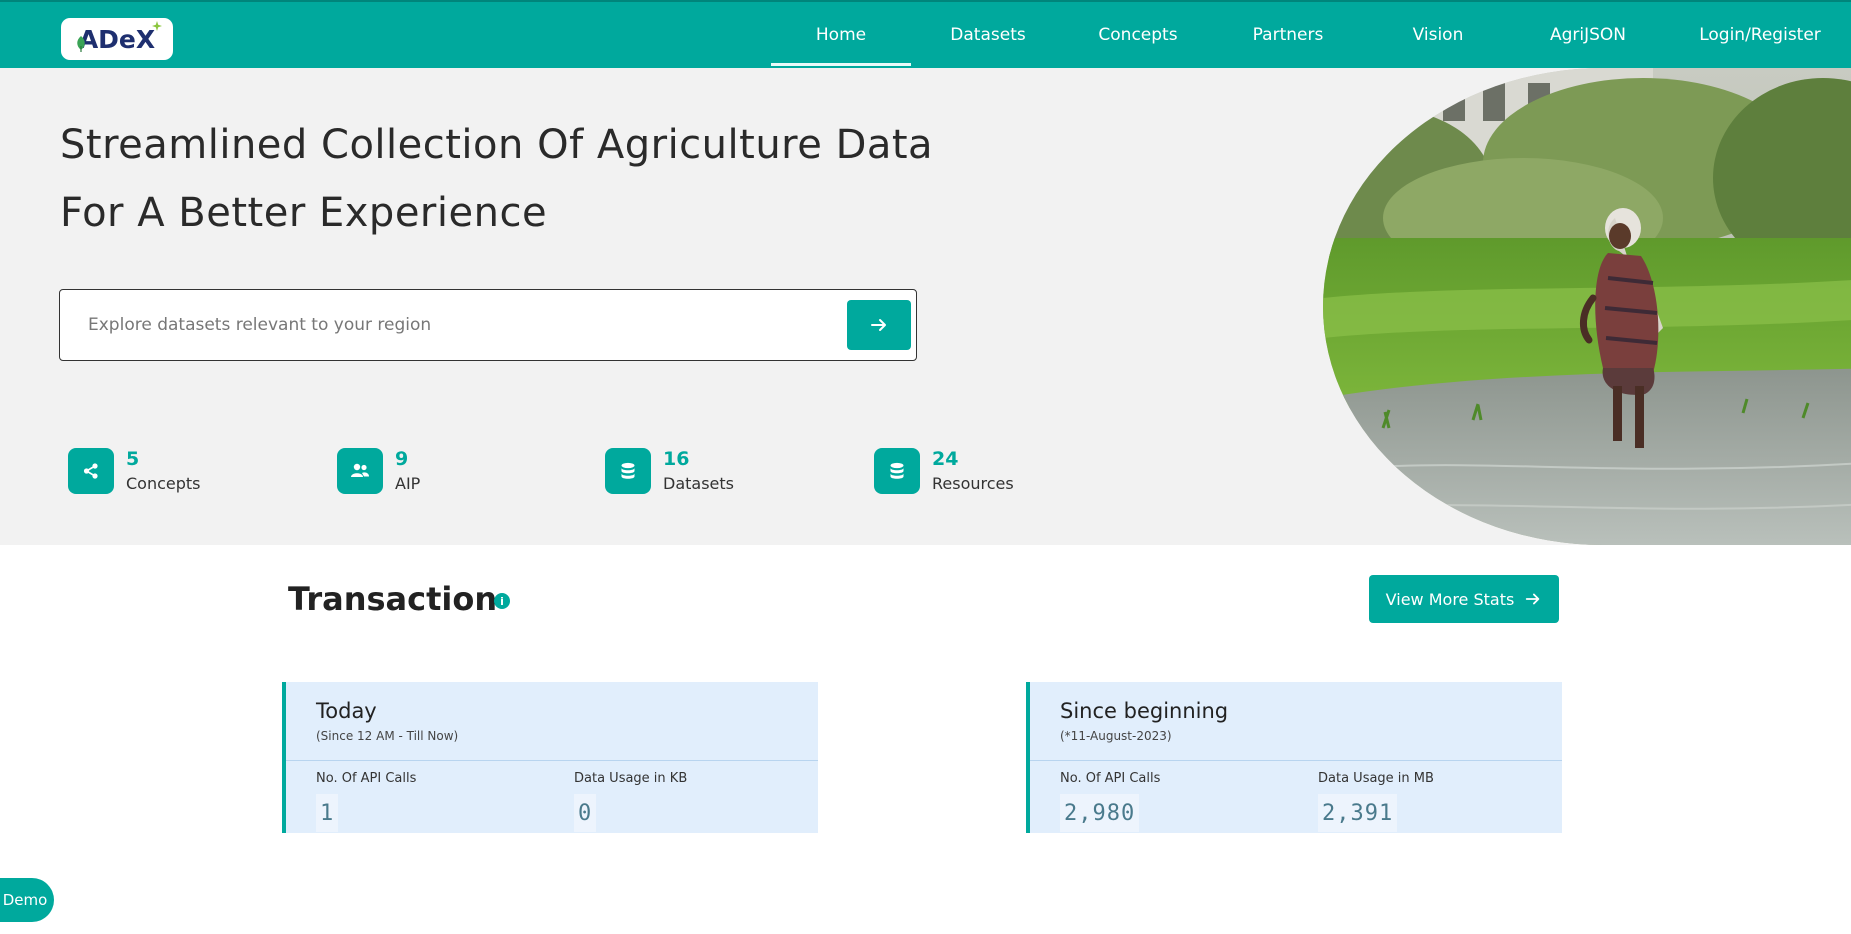 This screenshot has width=1851, height=934. What do you see at coordinates (327, 813) in the screenshot?
I see `api-calls-value: 1` at bounding box center [327, 813].